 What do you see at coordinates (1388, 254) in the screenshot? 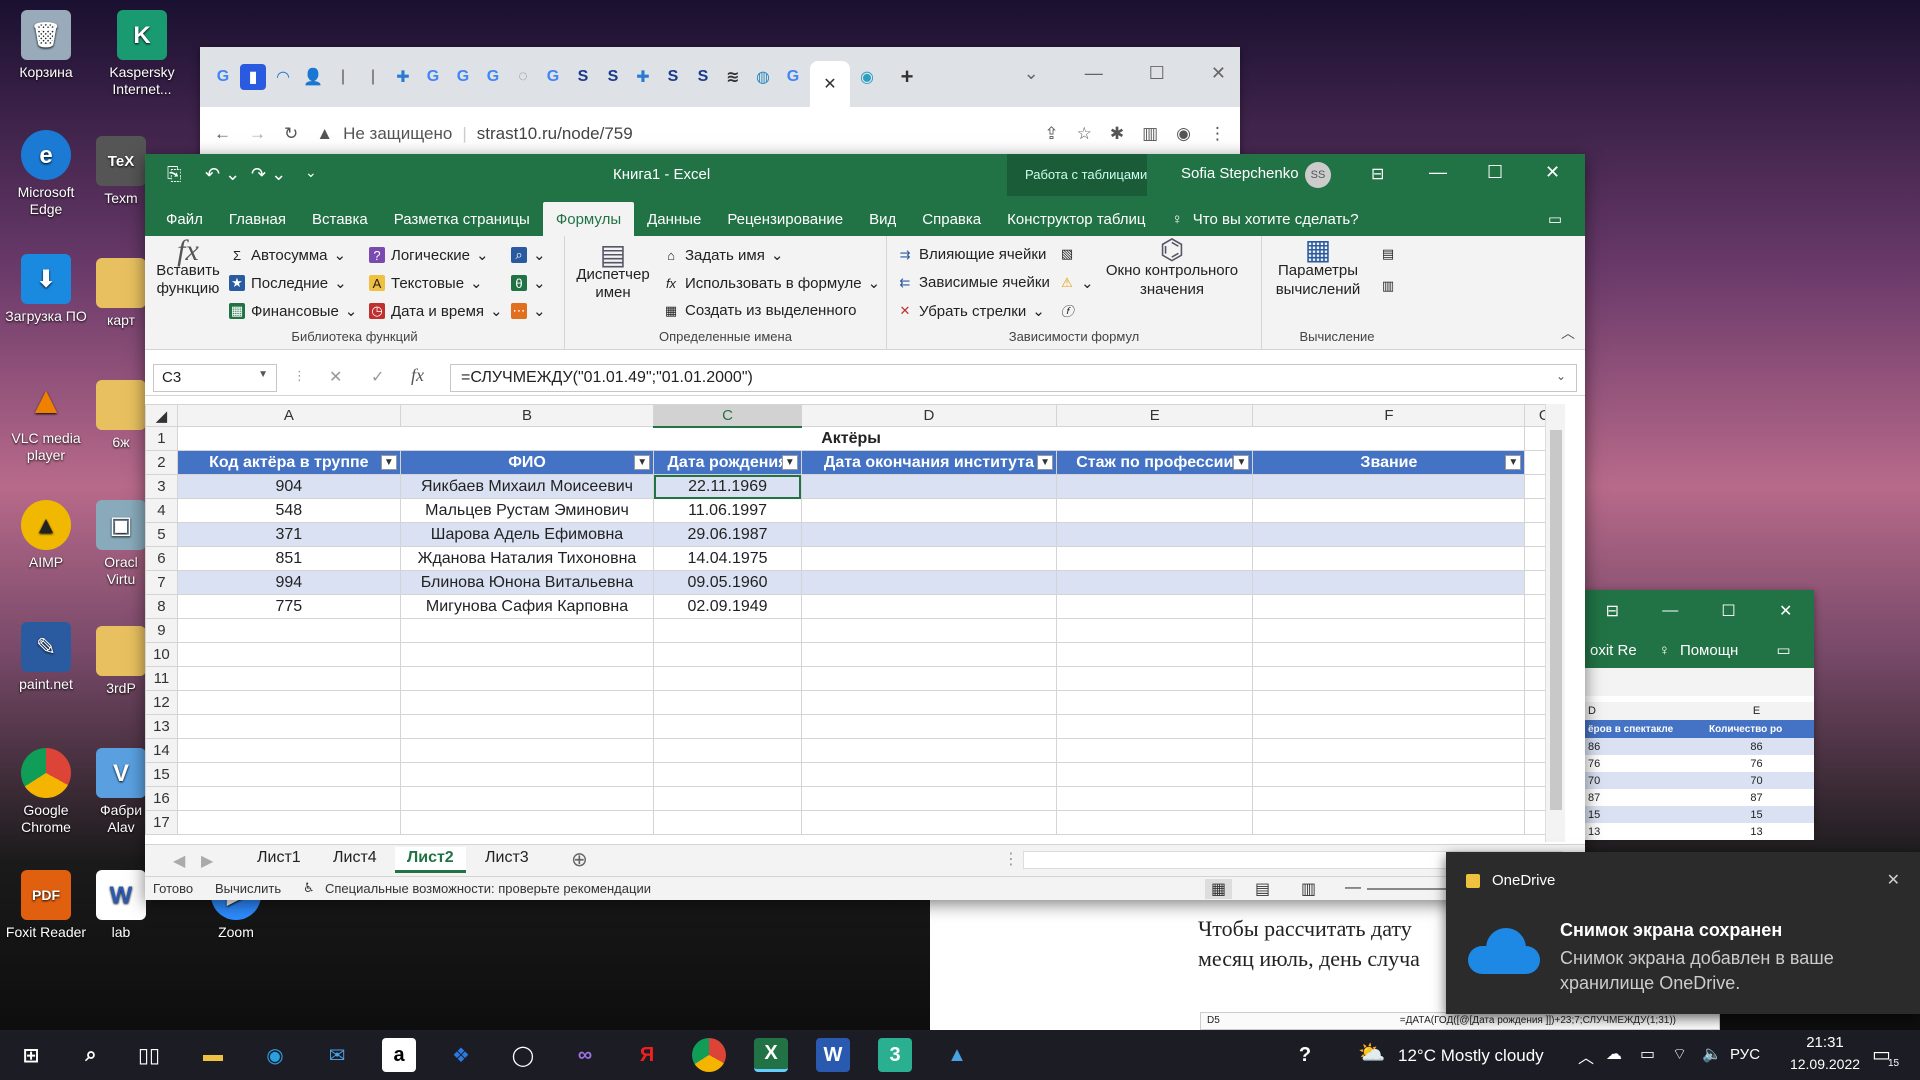
I see `calc-now-button: ▤` at bounding box center [1388, 254].